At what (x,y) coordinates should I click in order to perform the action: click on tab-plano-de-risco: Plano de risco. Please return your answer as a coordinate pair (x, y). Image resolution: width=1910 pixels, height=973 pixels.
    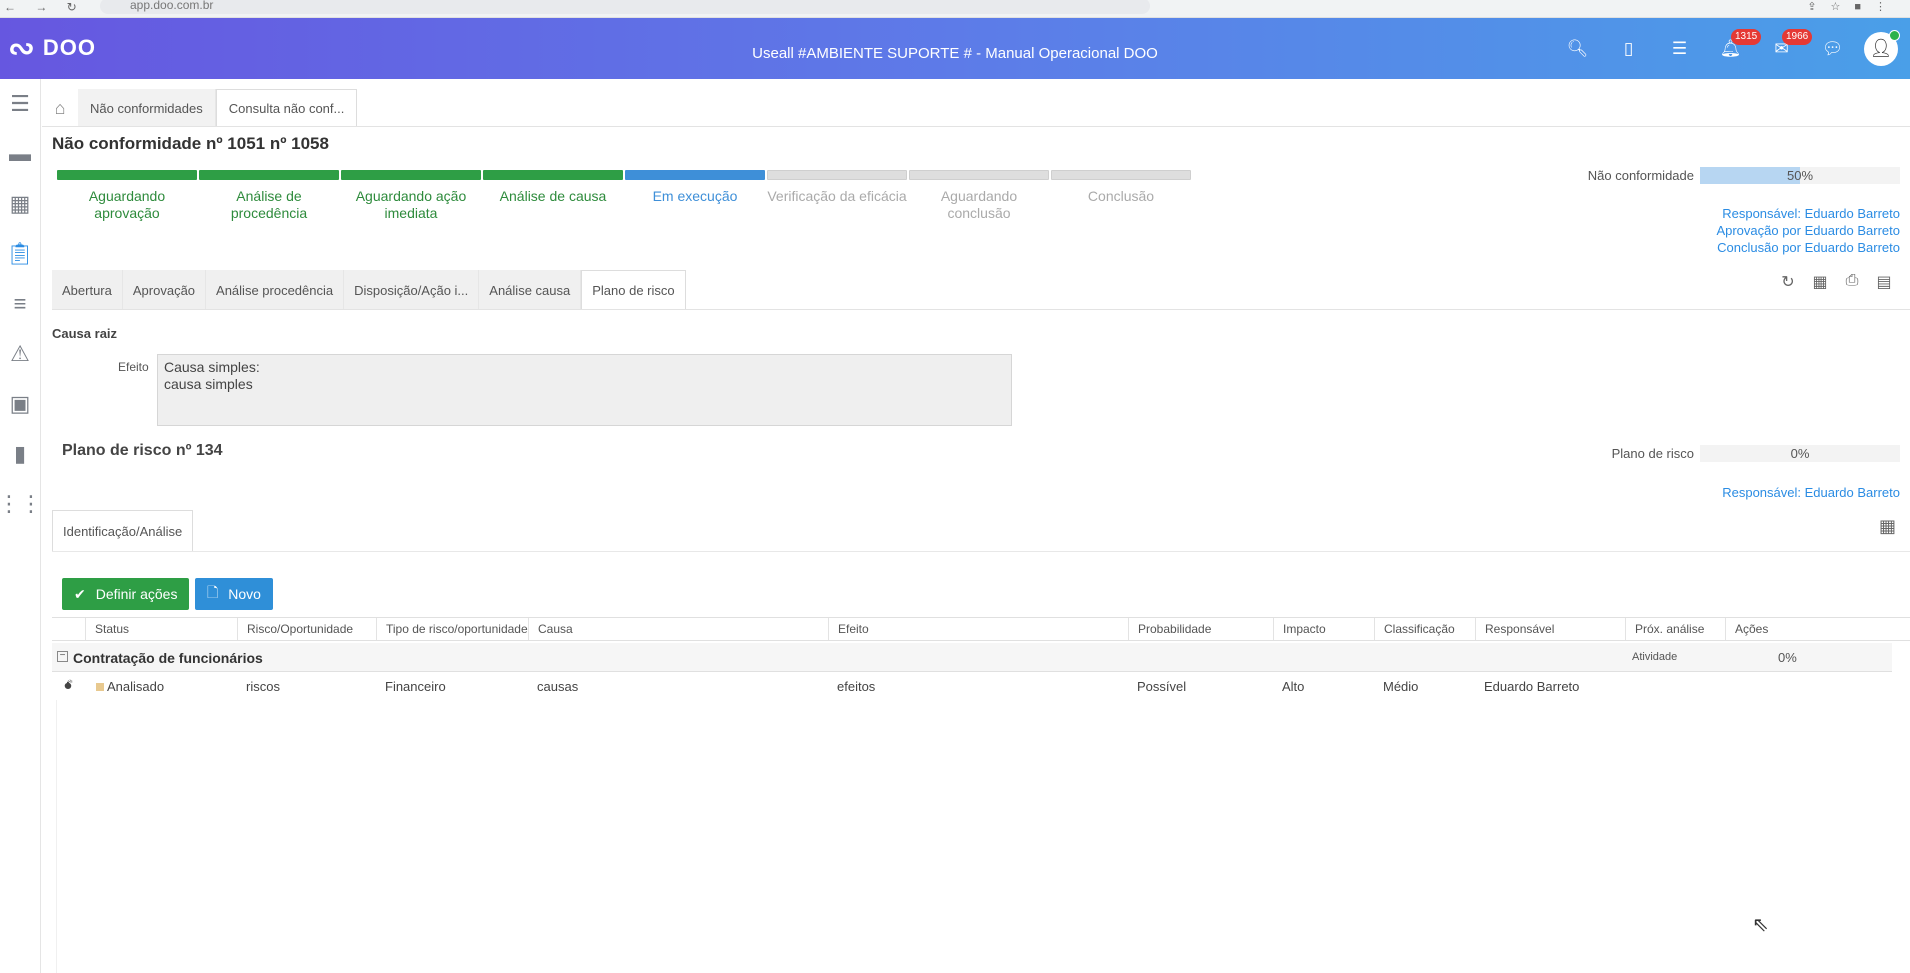
    Looking at the image, I should click on (633, 290).